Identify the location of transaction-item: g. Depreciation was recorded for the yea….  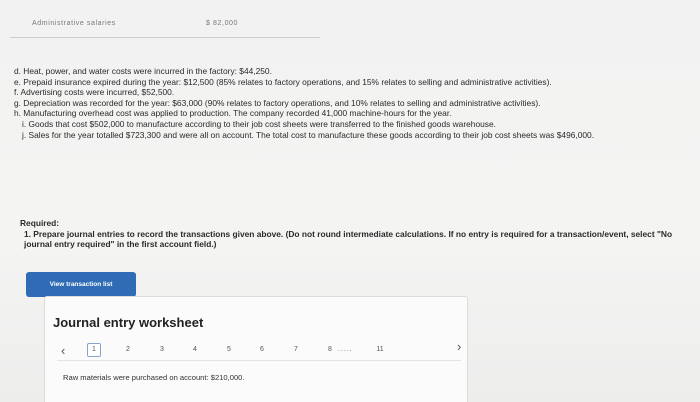
(277, 102).